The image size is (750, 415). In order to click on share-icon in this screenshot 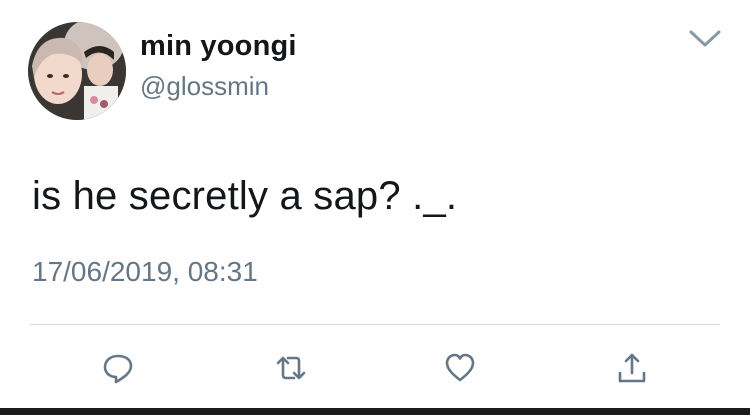, I will do `click(632, 368)`.